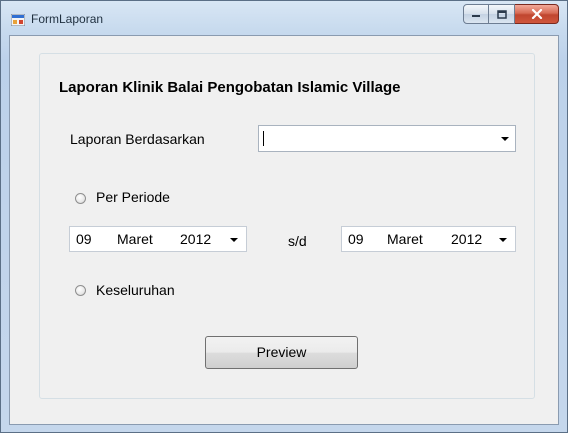  What do you see at coordinates (195, 239) in the screenshot?
I see `date-from-year: 2012` at bounding box center [195, 239].